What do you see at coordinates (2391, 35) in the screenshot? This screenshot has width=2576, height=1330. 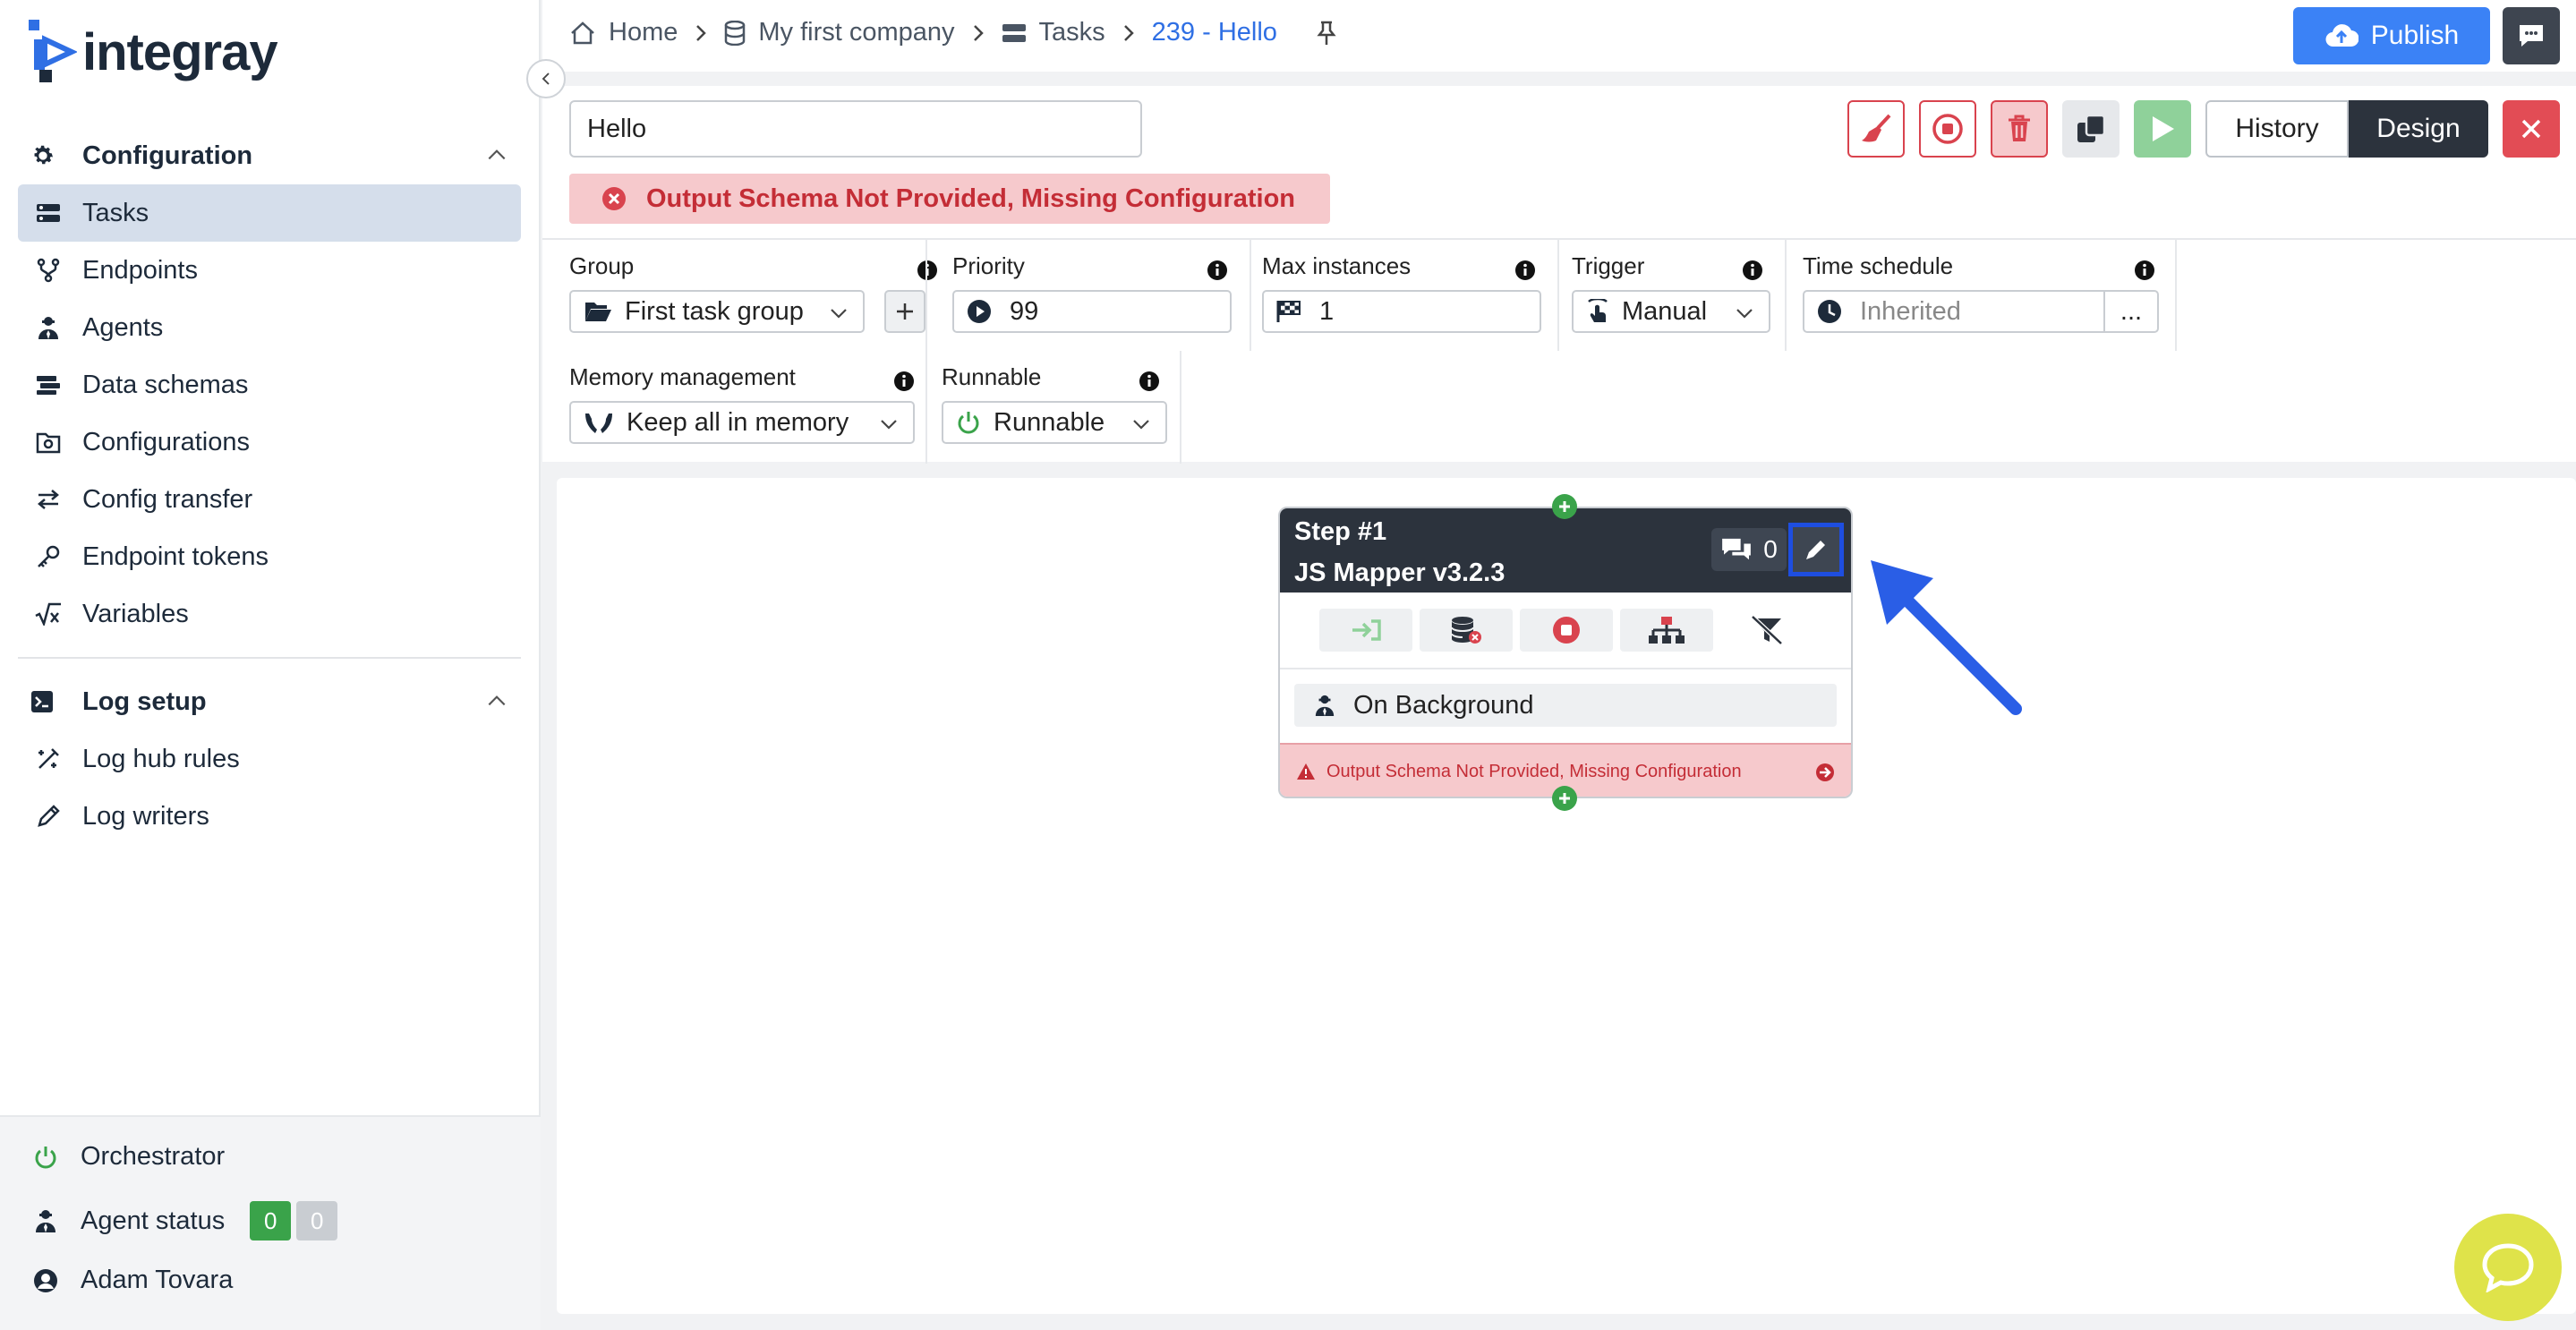 I see `publish-button: Publish` at bounding box center [2391, 35].